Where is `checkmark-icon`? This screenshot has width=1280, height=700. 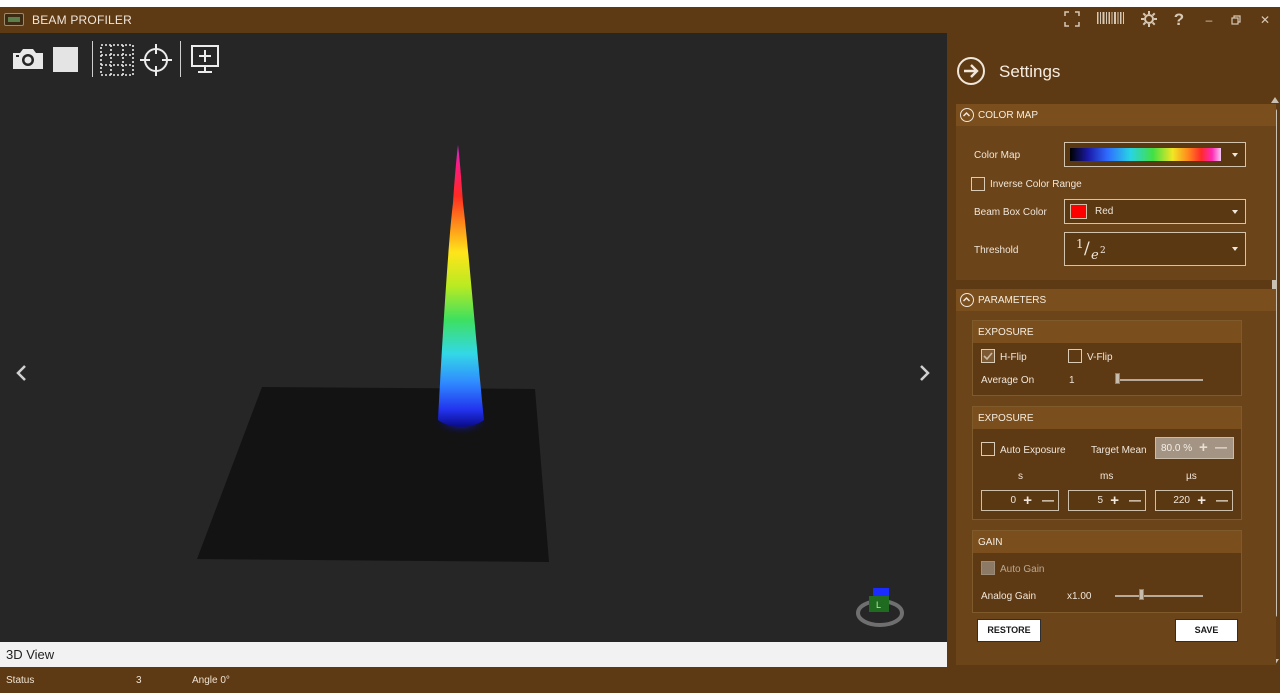
checkmark-icon is located at coordinates (988, 356).